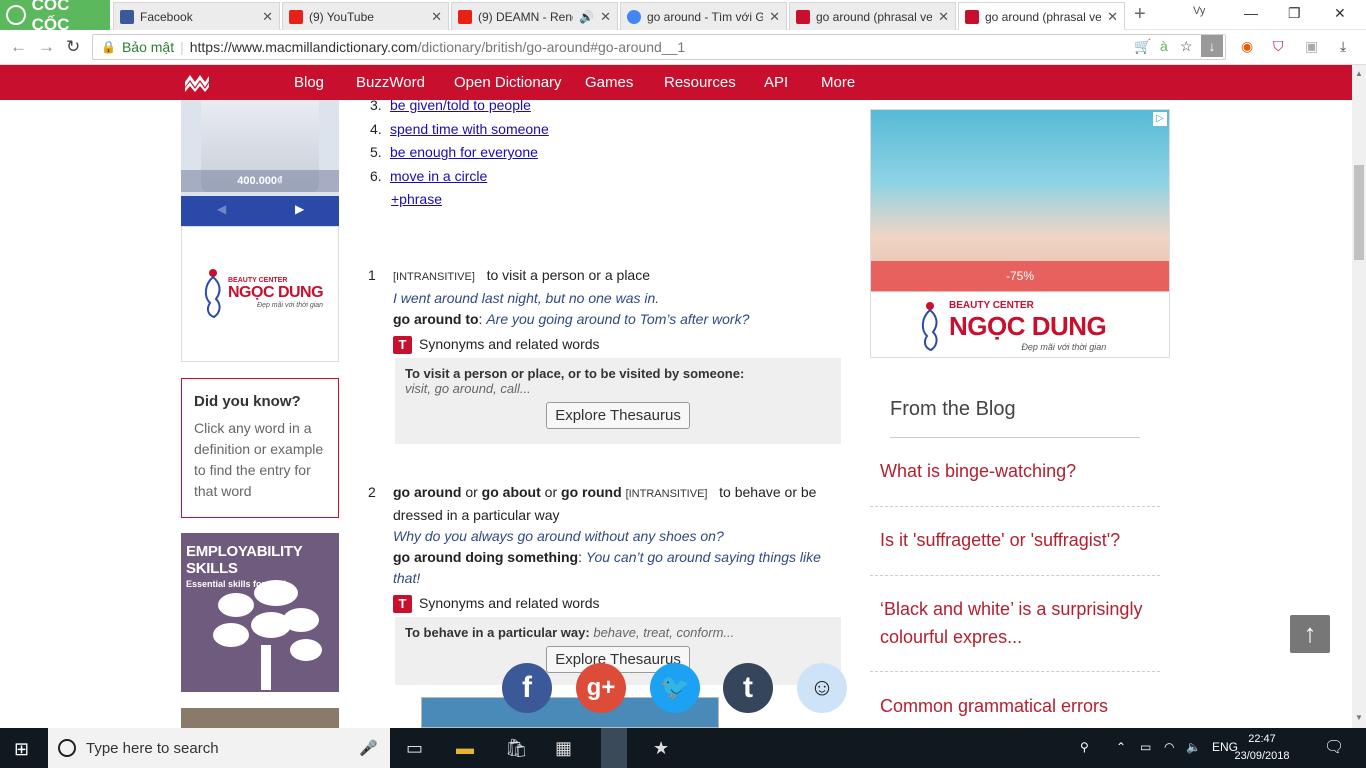 This screenshot has width=1366, height=768. What do you see at coordinates (1212, 46) in the screenshot?
I see `download-icon: ↓` at bounding box center [1212, 46].